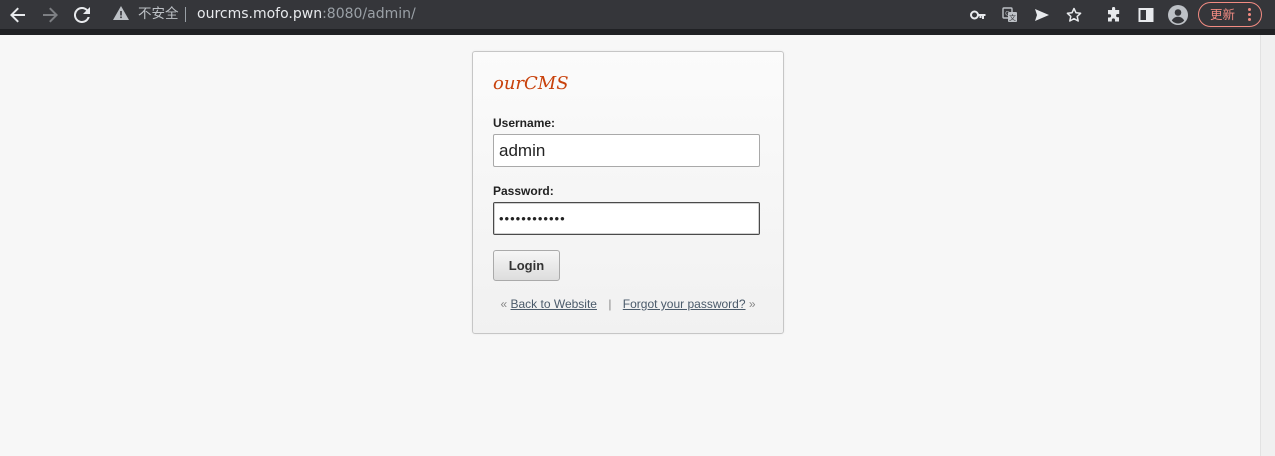 Image resolution: width=1275 pixels, height=456 pixels. What do you see at coordinates (185, 14) in the screenshot?
I see `omnibox-divider` at bounding box center [185, 14].